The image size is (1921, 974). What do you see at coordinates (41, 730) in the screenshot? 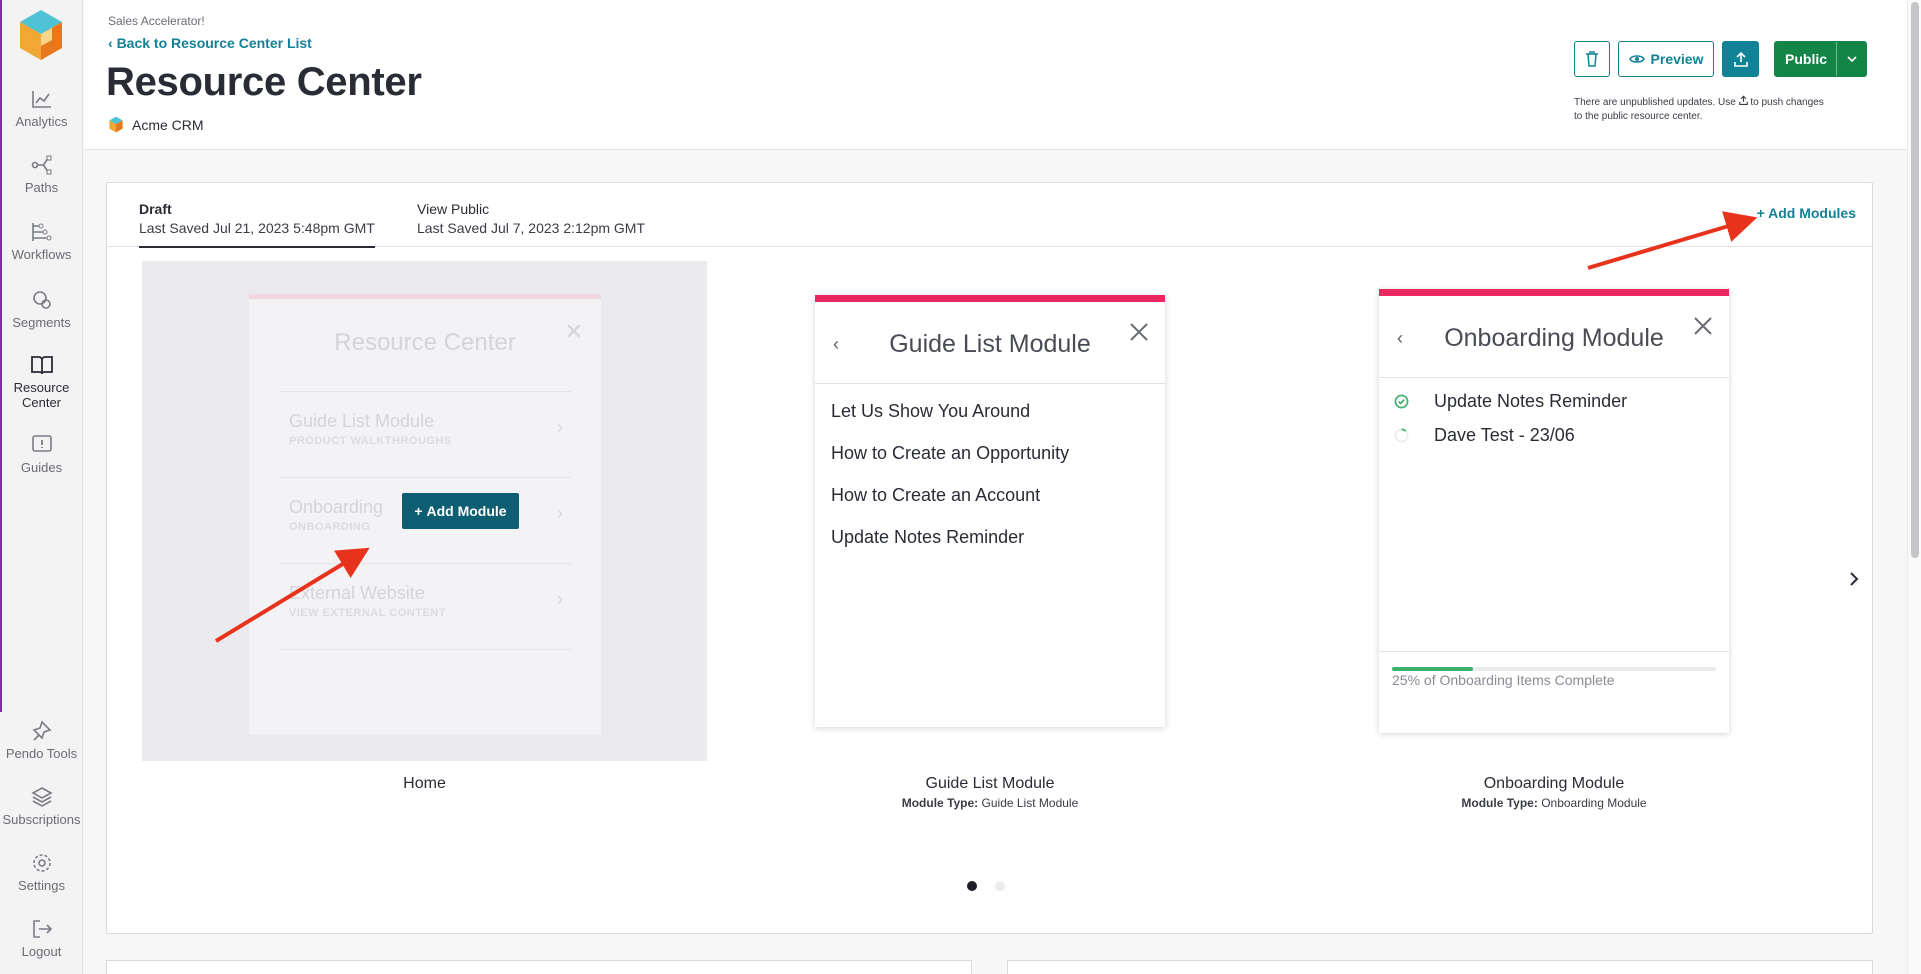
I see `pendo-tools-icon` at bounding box center [41, 730].